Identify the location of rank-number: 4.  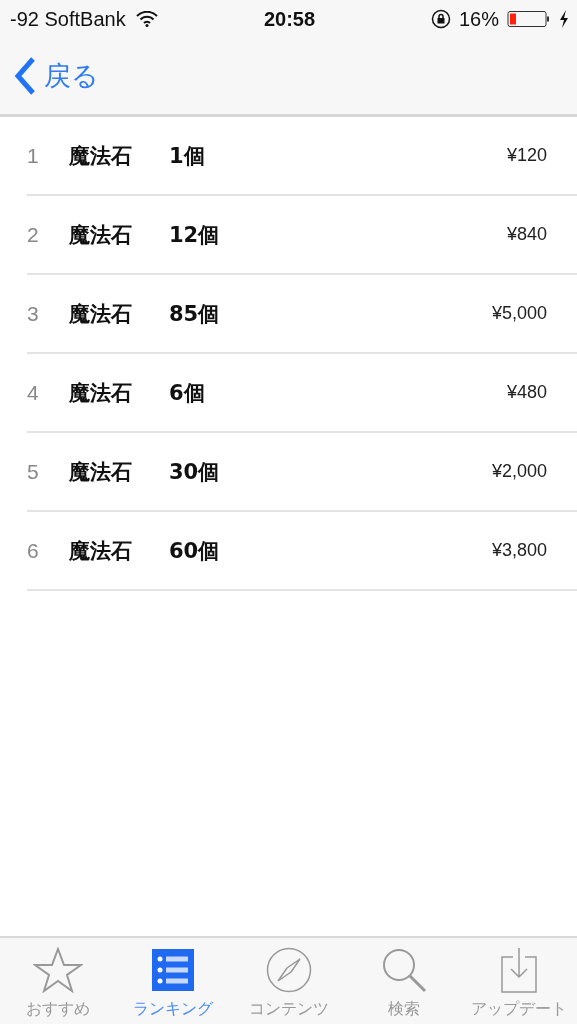
(33, 392).